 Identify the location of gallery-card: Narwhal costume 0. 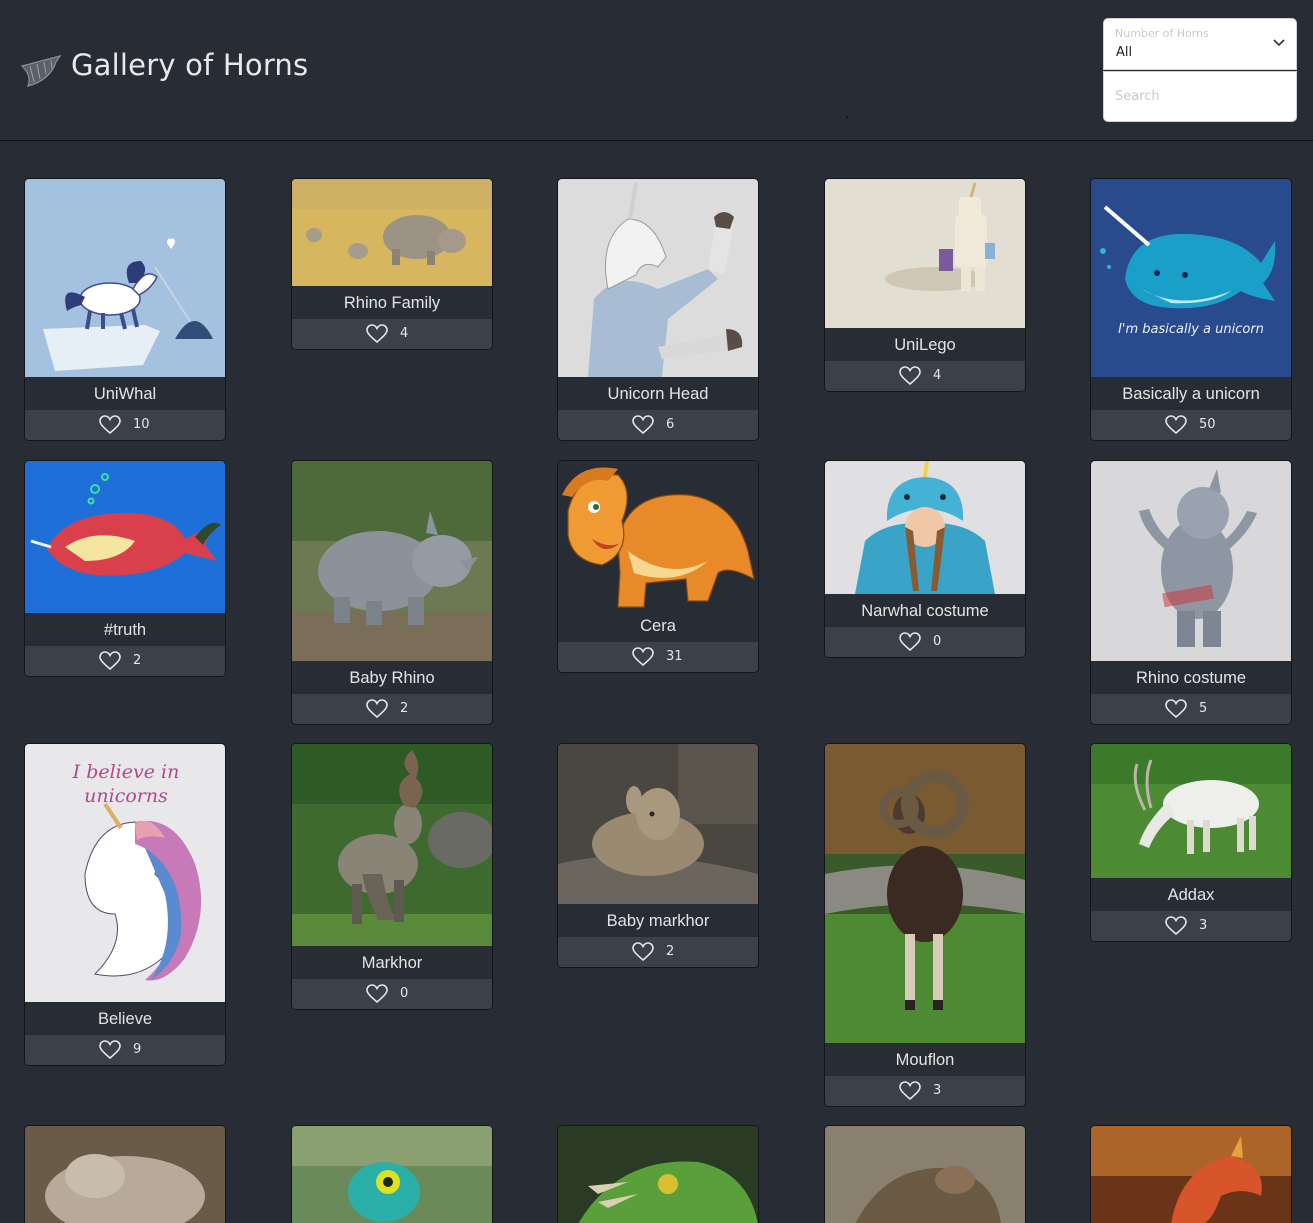
(925, 559).